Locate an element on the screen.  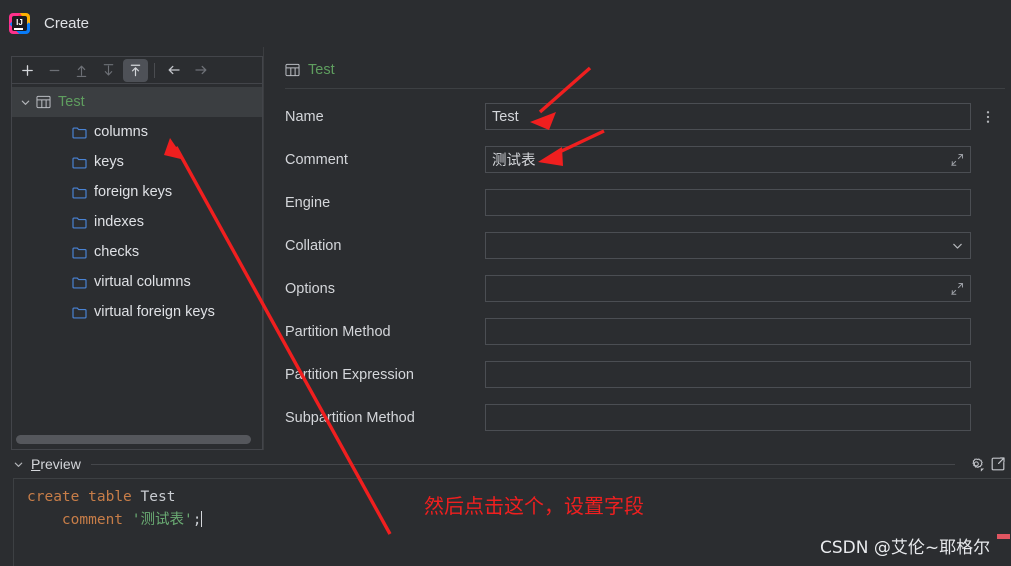
input-collation is located at coordinates (728, 245).